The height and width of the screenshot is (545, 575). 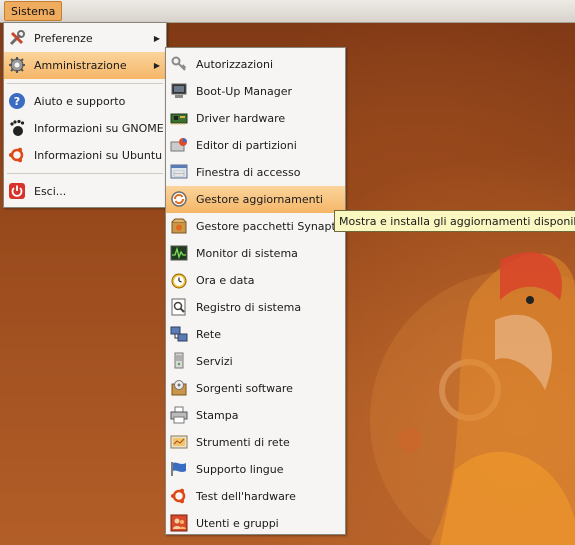 What do you see at coordinates (63, 38) in the screenshot?
I see `menu-item-label: Preferenze` at bounding box center [63, 38].